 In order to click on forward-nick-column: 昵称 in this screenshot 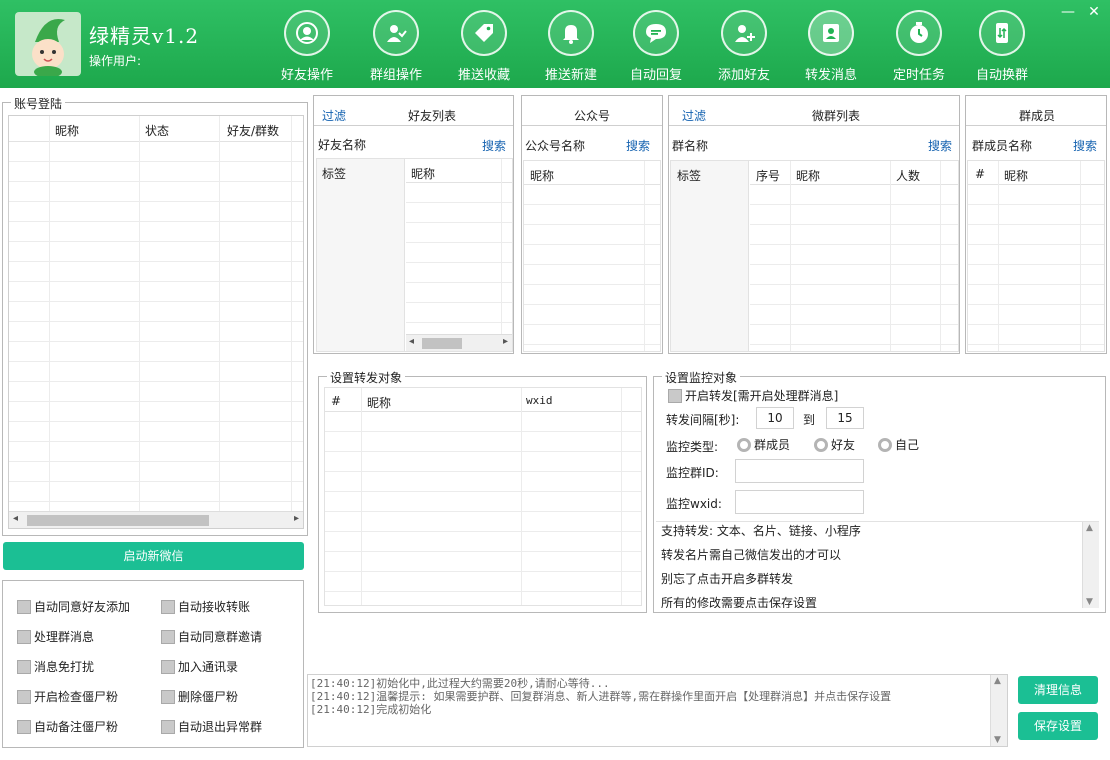, I will do `click(379, 403)`.